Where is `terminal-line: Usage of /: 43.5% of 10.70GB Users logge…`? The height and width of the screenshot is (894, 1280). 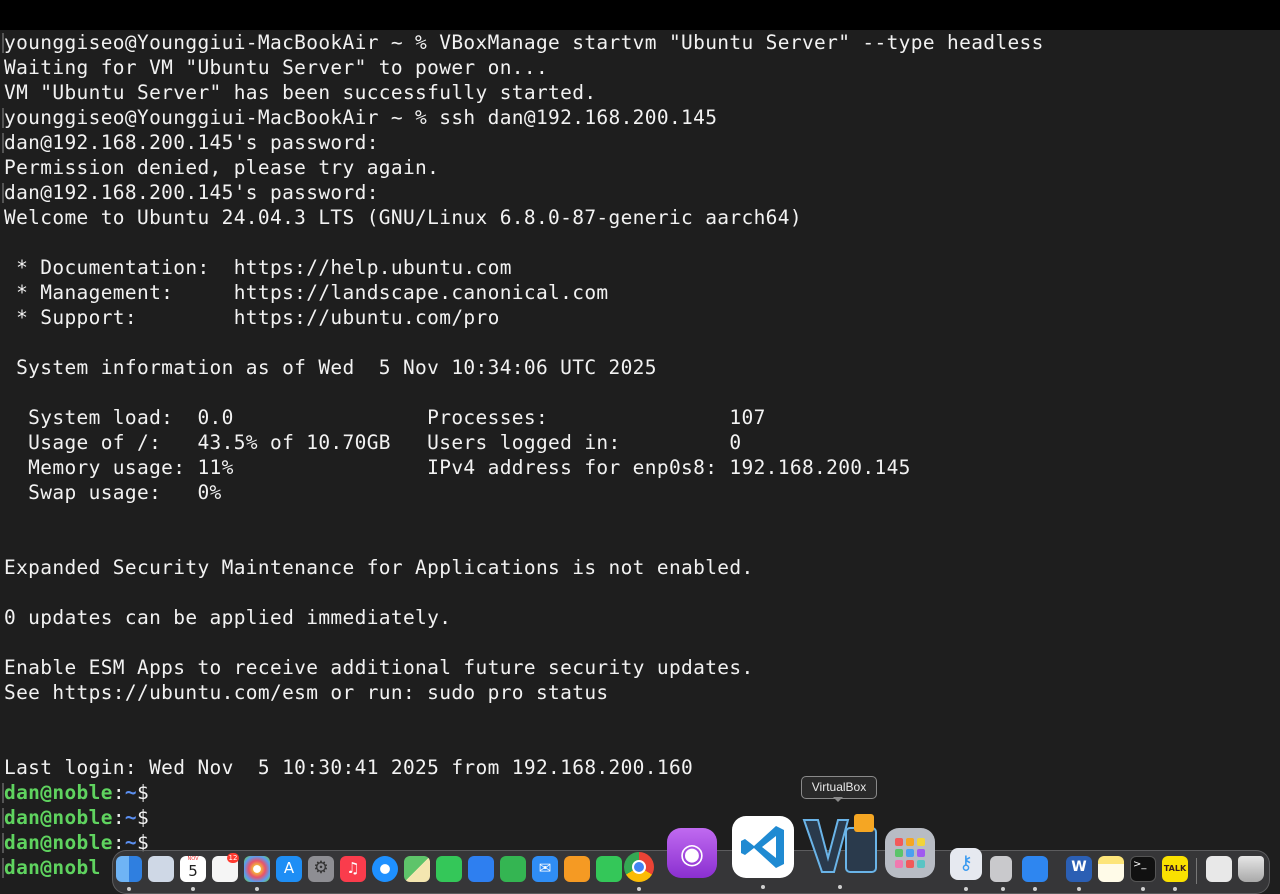 terminal-line: Usage of /: 43.5% of 10.70GB Users logge… is located at coordinates (373, 442).